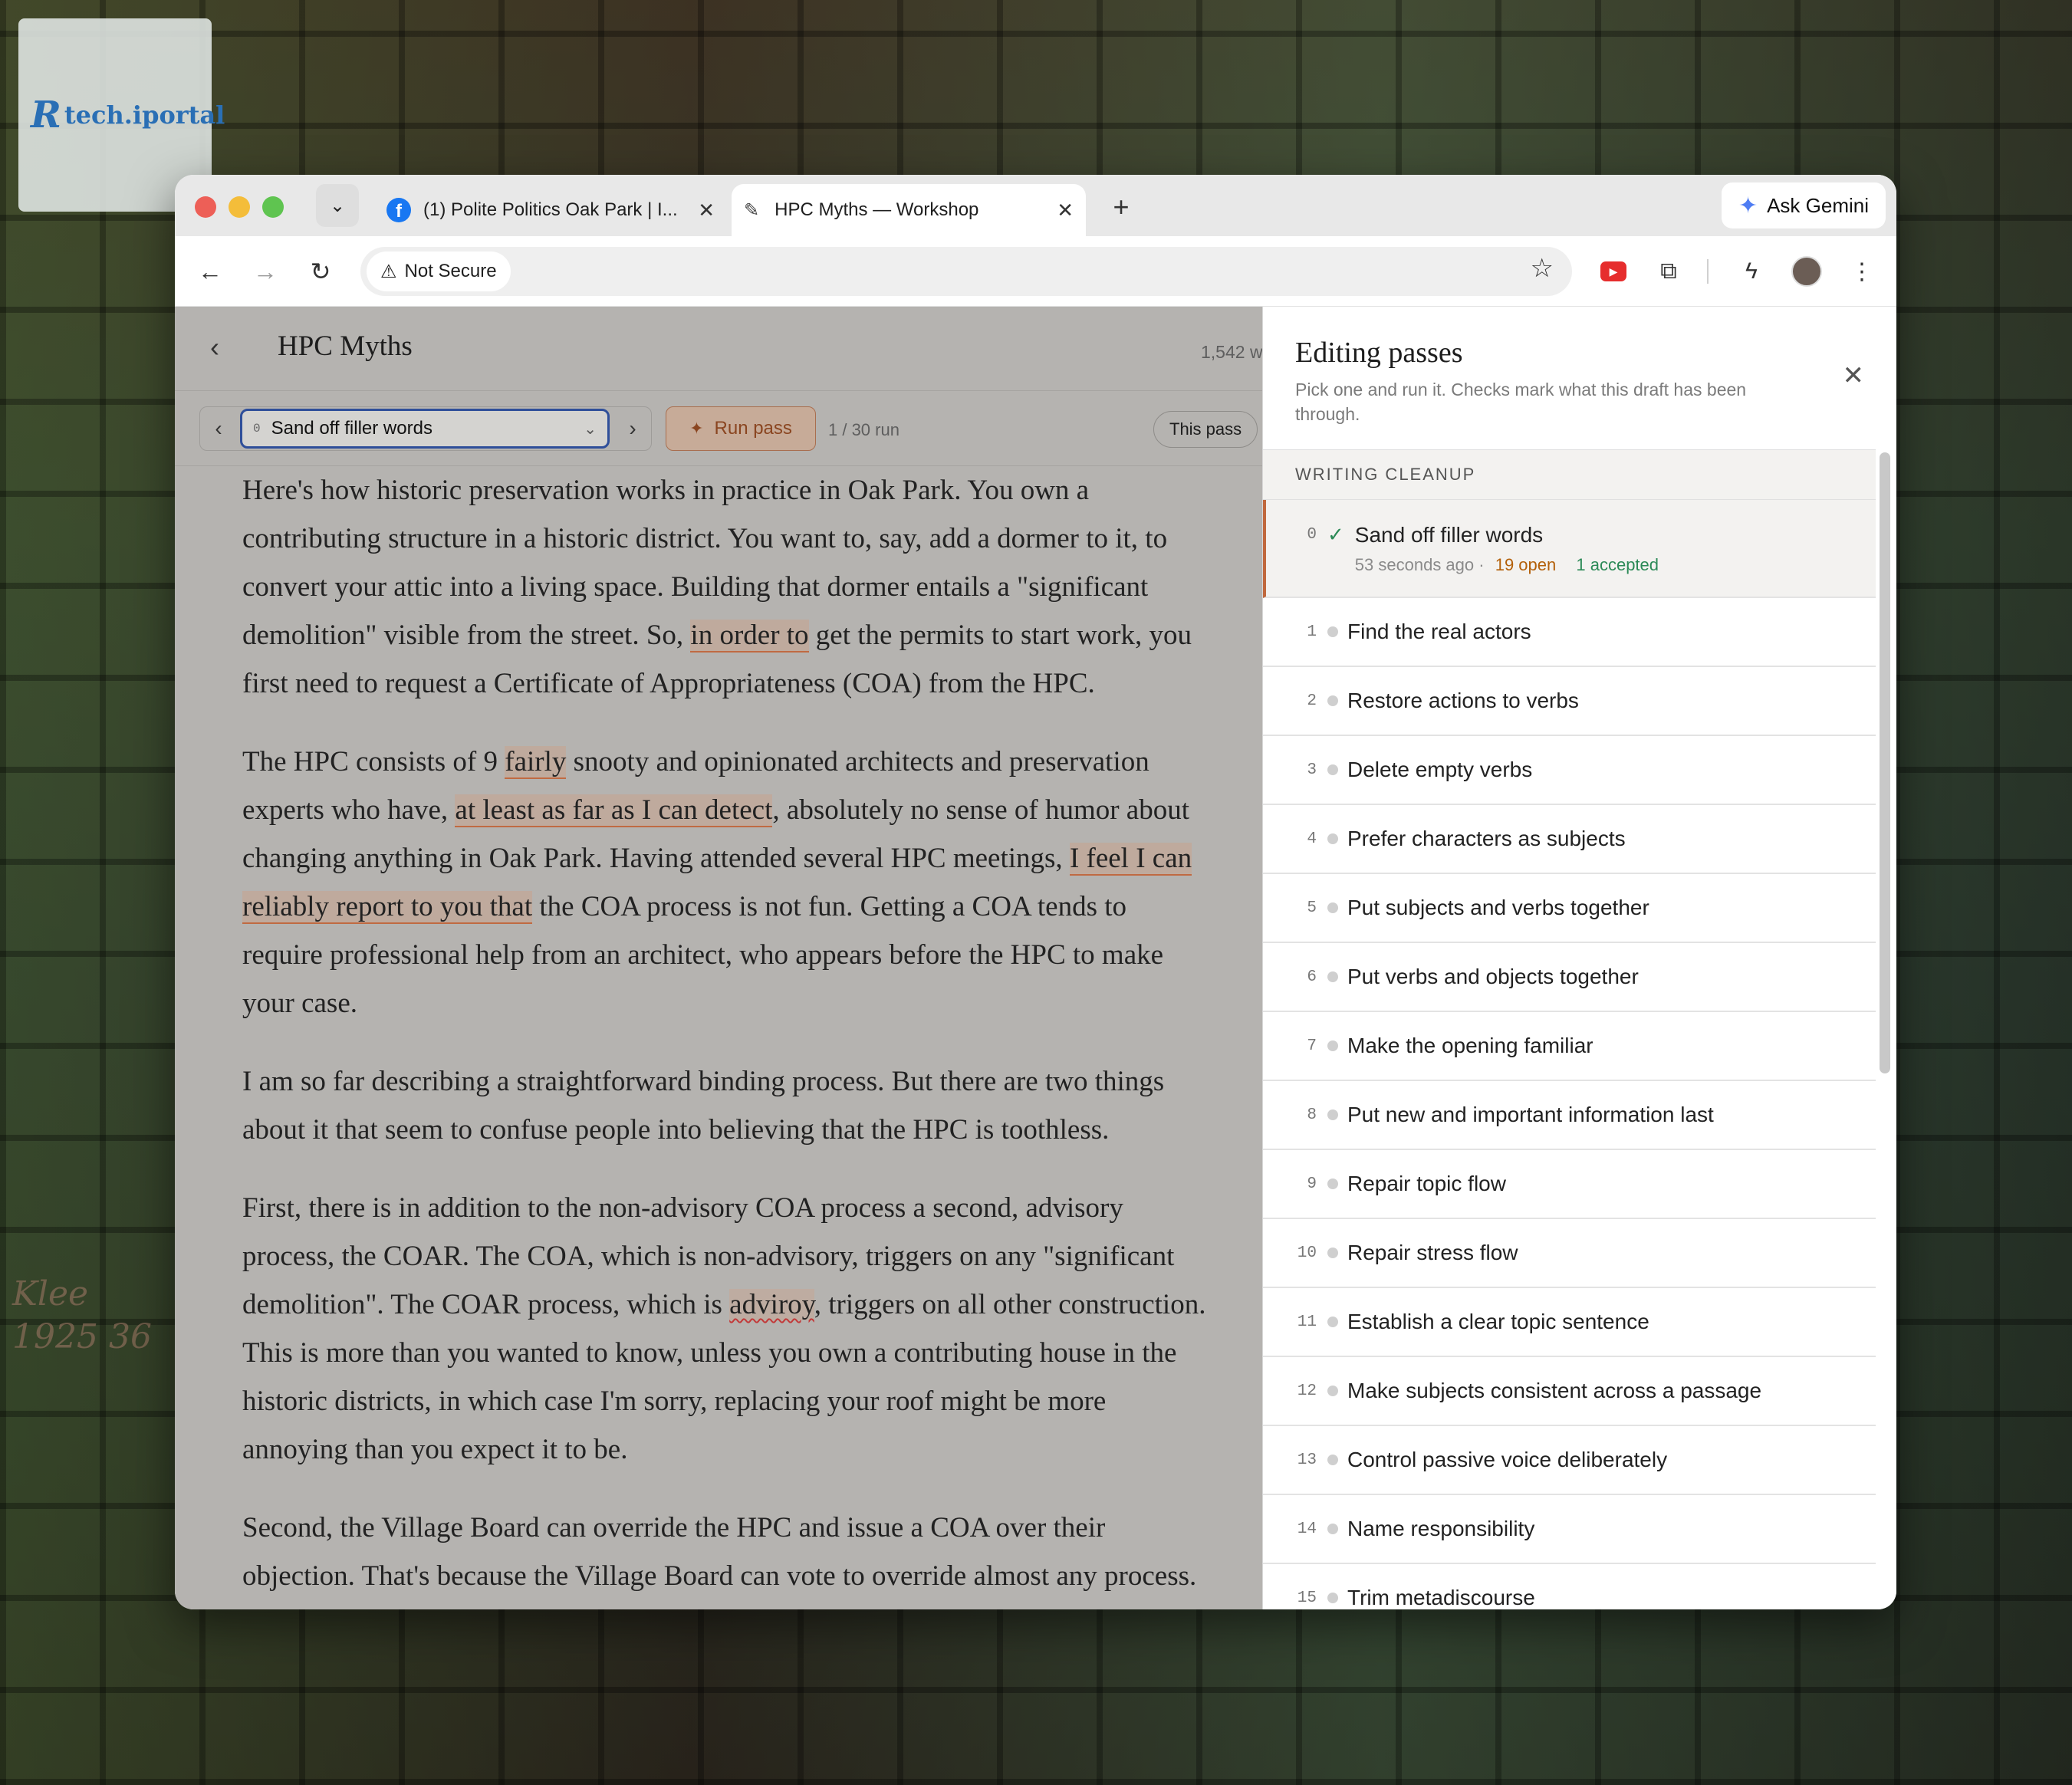  Describe the element at coordinates (1854, 376) in the screenshot. I see `close-icon: ✕` at that location.